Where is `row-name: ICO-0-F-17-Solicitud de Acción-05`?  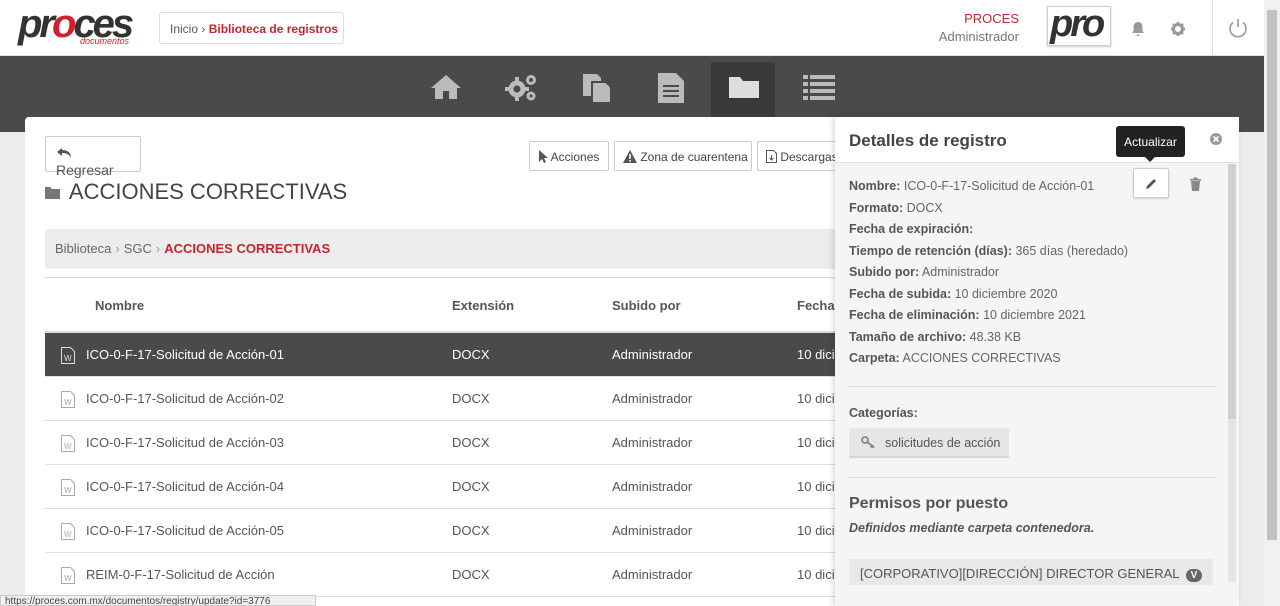
row-name: ICO-0-F-17-Solicitud de Acción-05 is located at coordinates (185, 530).